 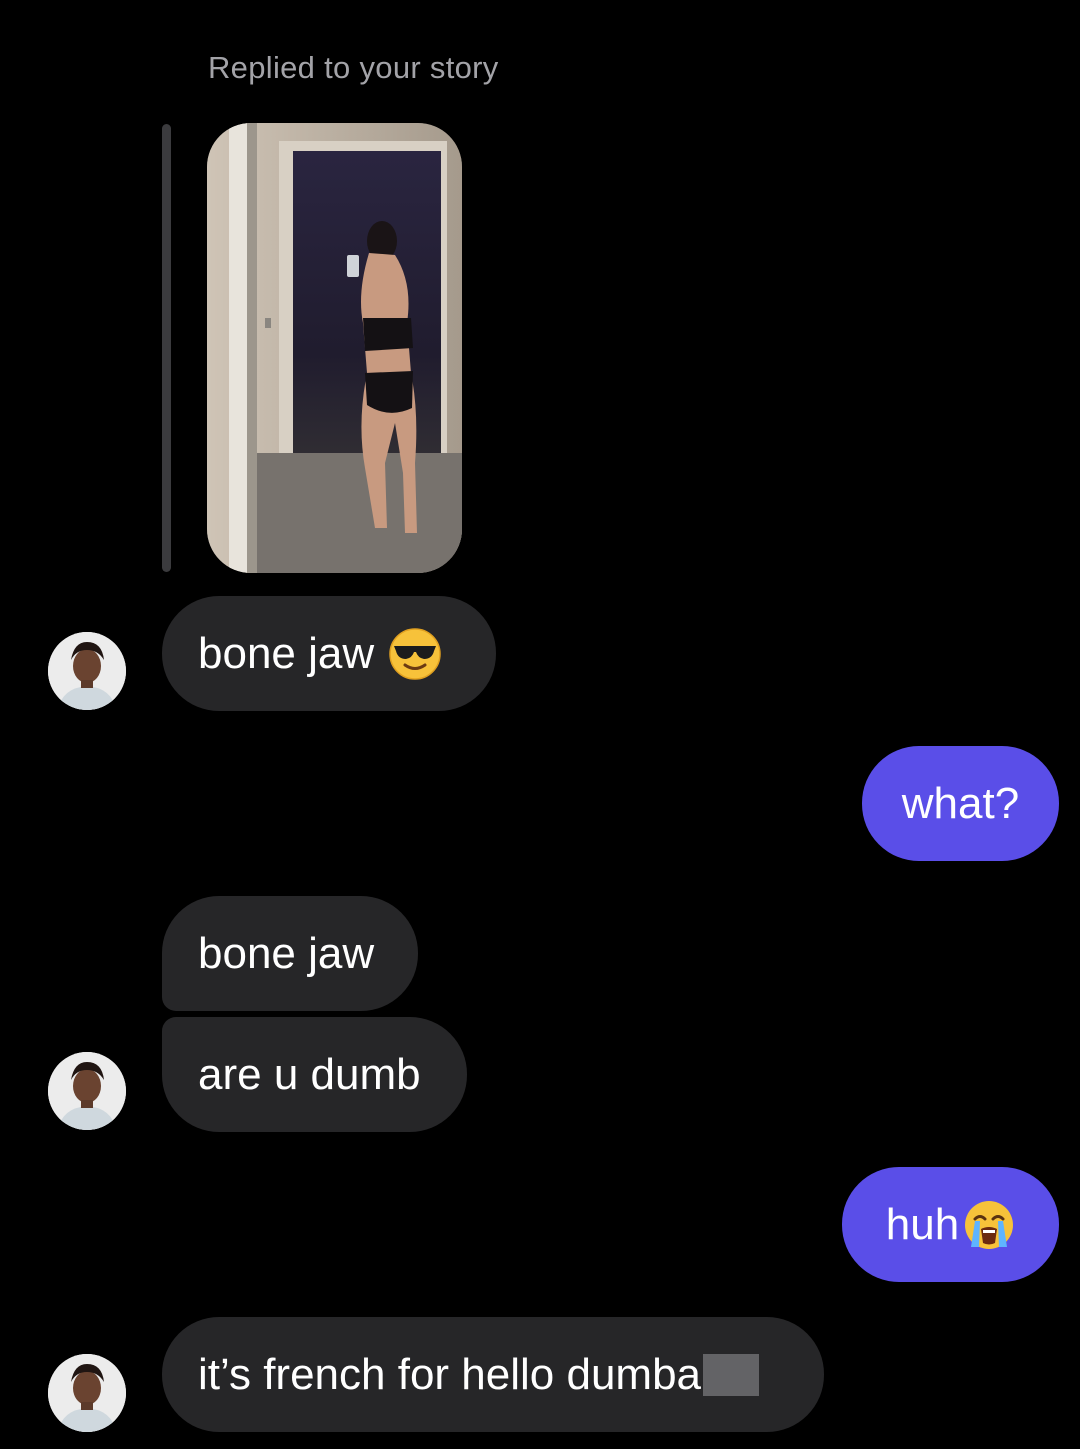 I want to click on story-thumbnail, so click(x=334, y=348).